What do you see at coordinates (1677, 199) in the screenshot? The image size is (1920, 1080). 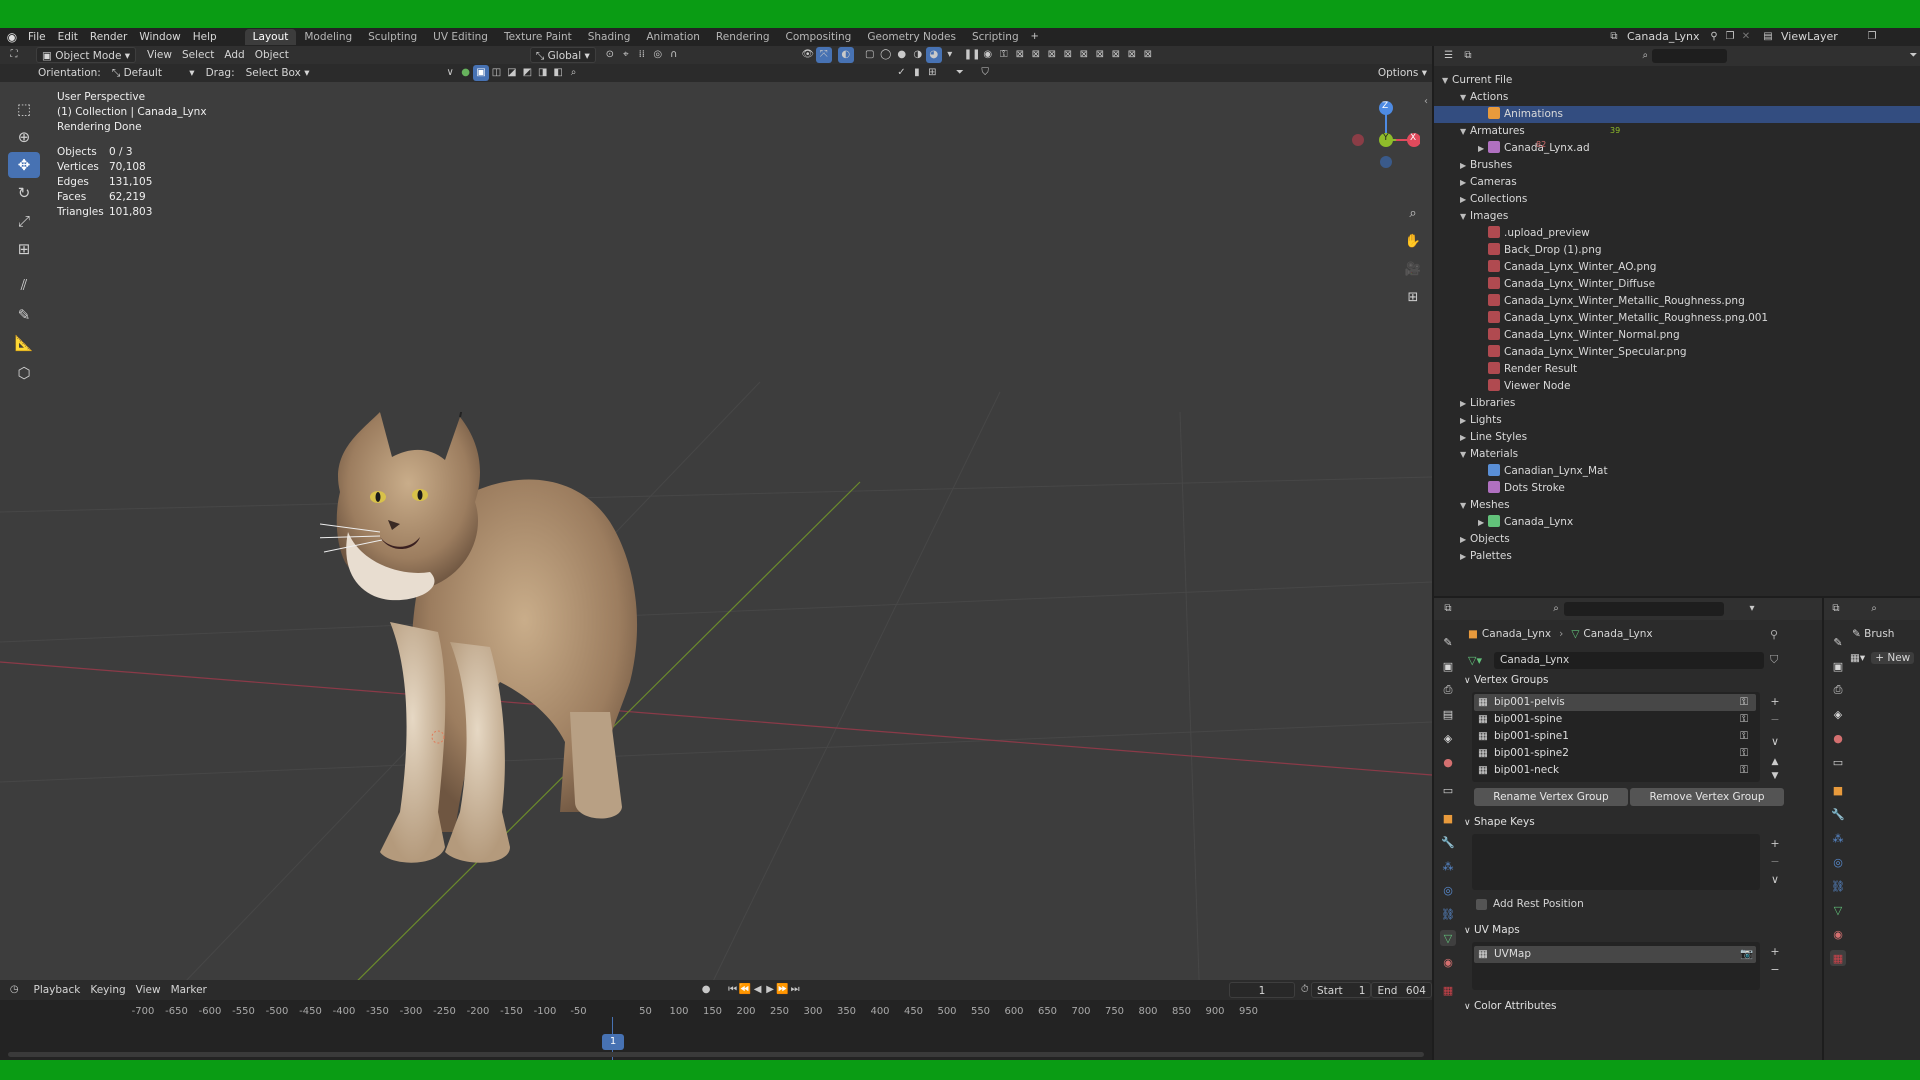 I see `outliner-row-collections: ▶ Collections` at bounding box center [1677, 199].